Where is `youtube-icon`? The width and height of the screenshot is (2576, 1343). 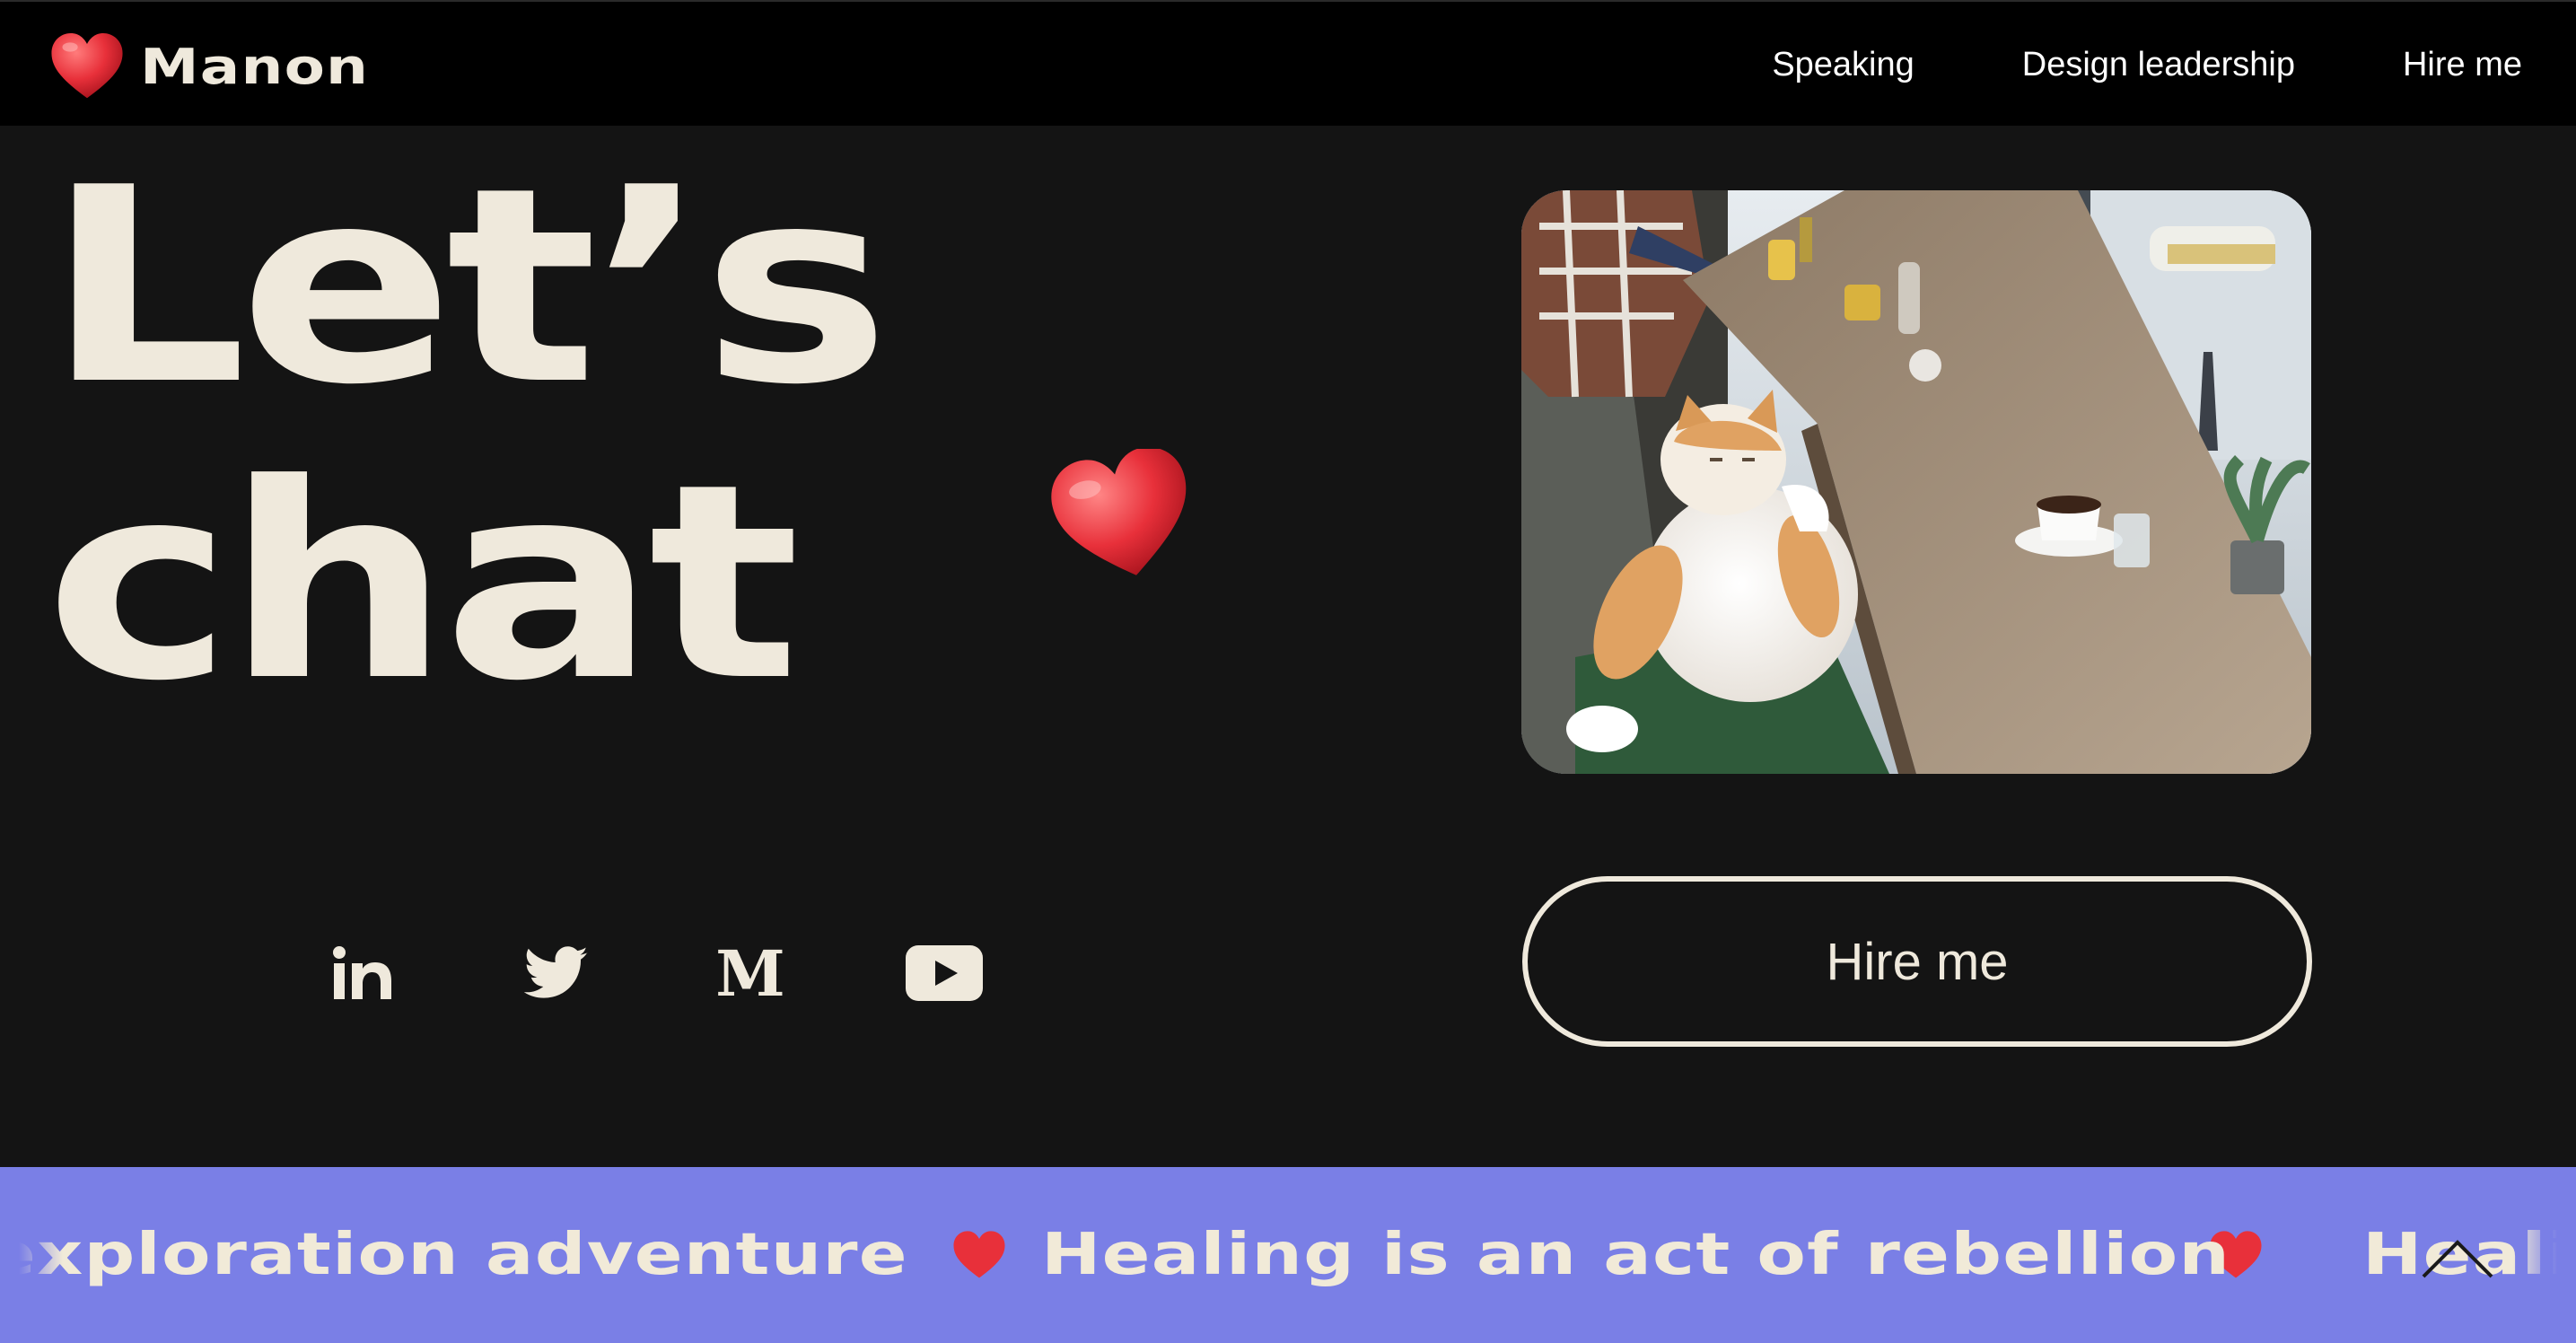
youtube-icon is located at coordinates (944, 973).